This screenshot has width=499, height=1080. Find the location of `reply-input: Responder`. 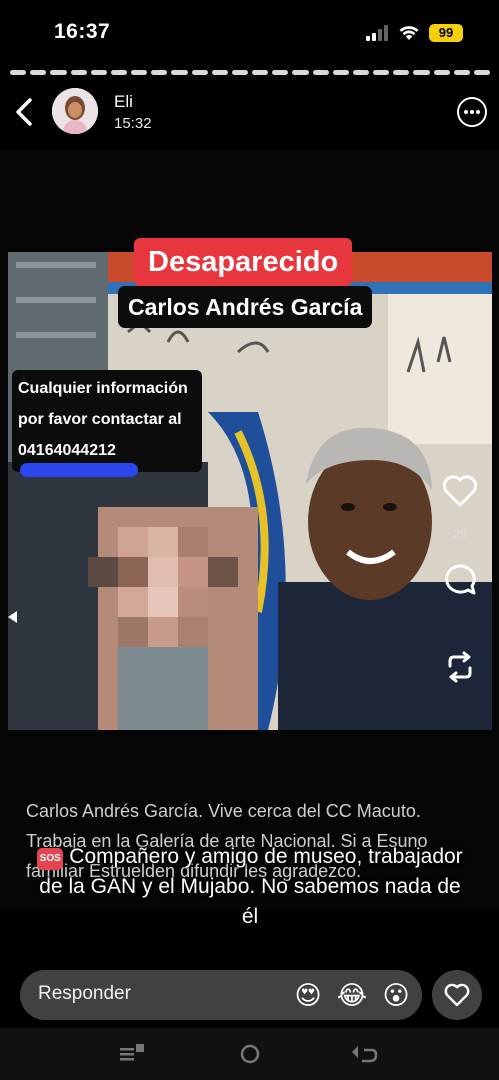

reply-input: Responder is located at coordinates (84, 994).